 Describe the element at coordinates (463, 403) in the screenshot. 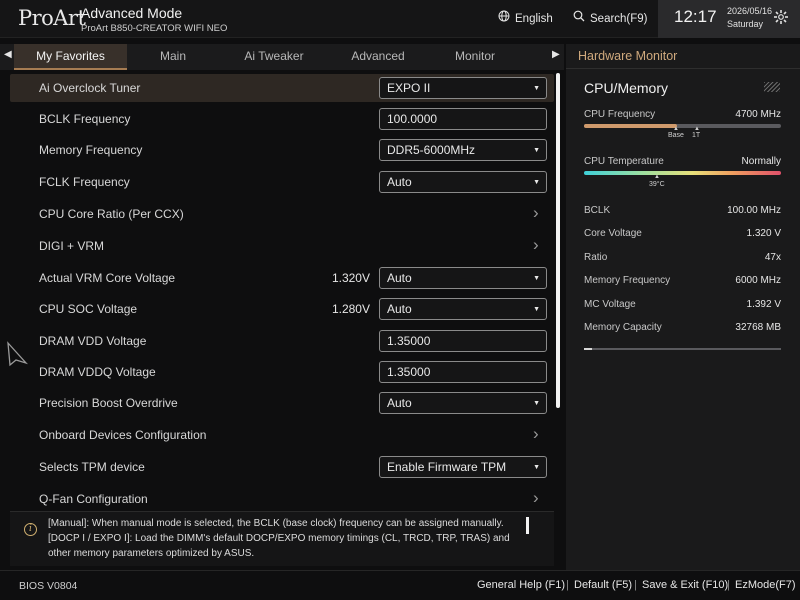

I see `precision-boost-overdrive-dropdown: Auto ▼` at that location.